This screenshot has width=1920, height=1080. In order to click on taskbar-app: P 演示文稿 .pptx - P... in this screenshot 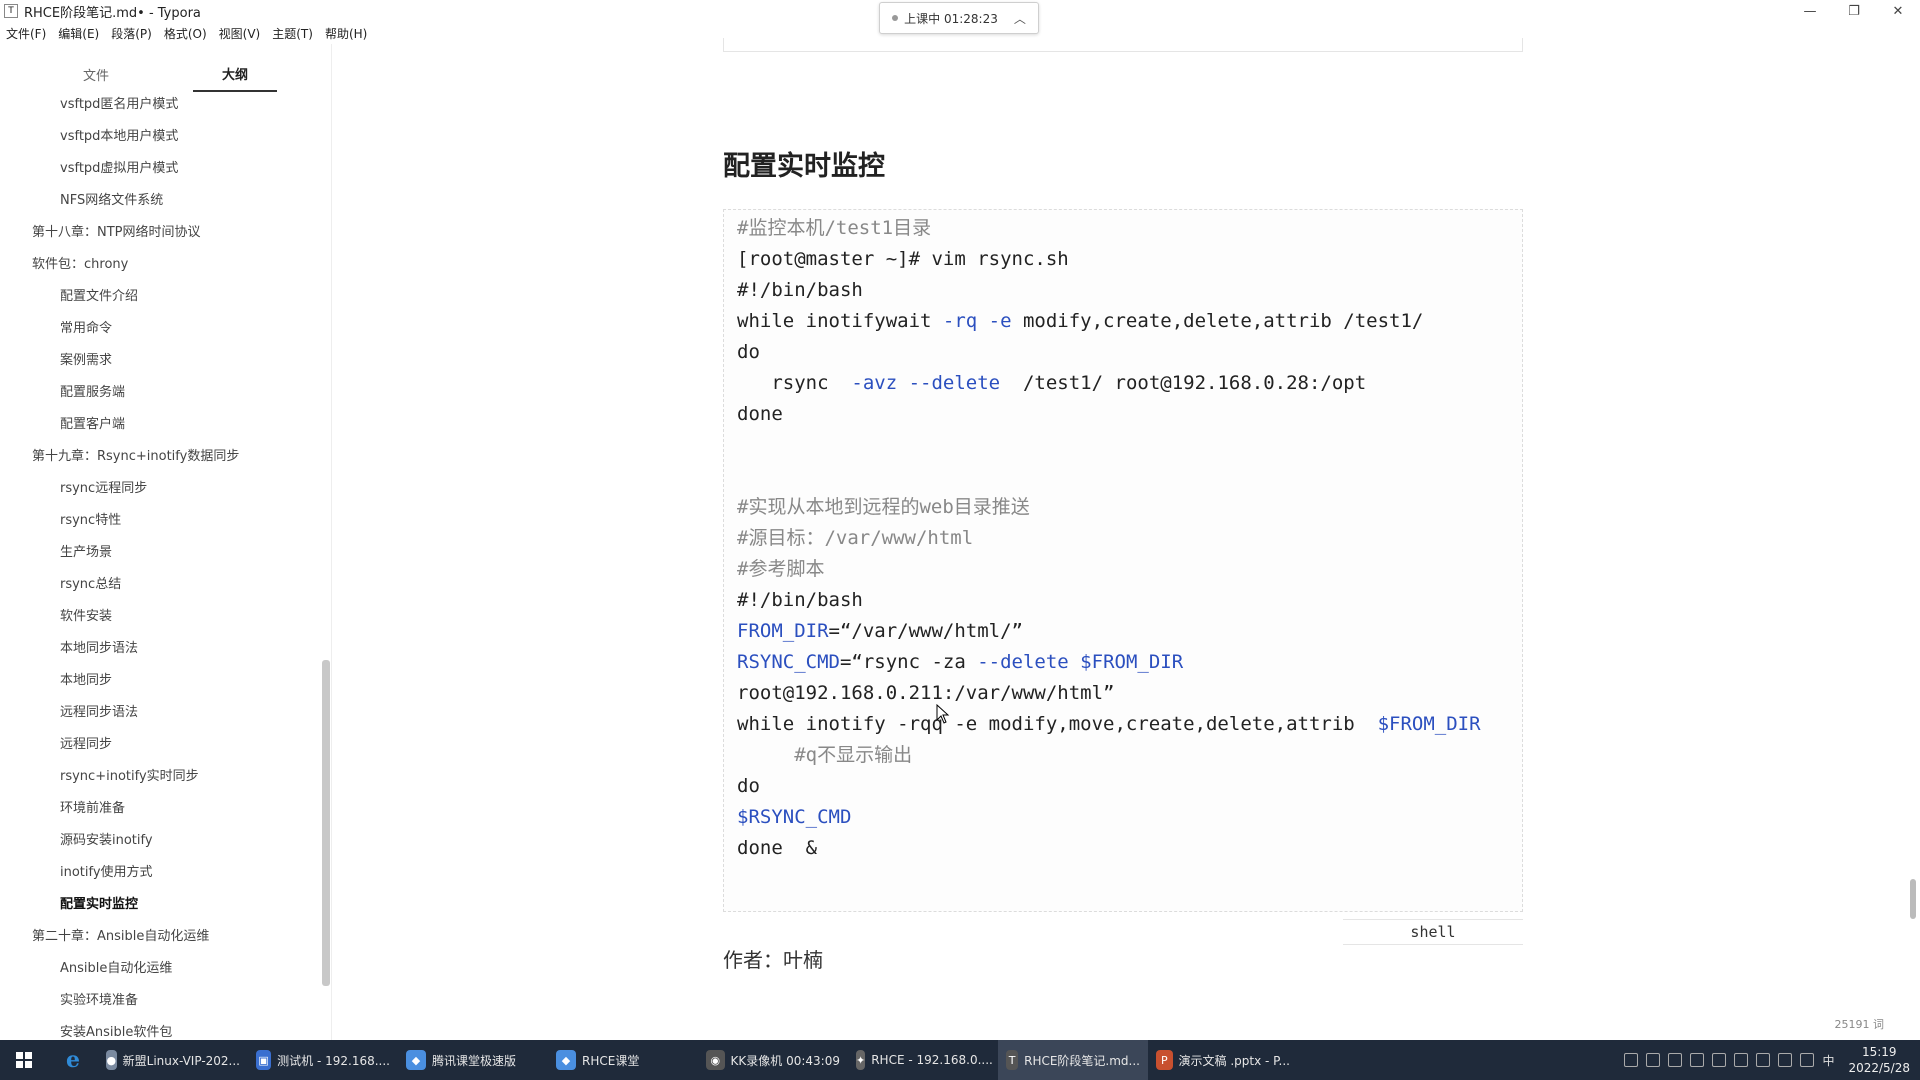, I will do `click(1223, 1060)`.